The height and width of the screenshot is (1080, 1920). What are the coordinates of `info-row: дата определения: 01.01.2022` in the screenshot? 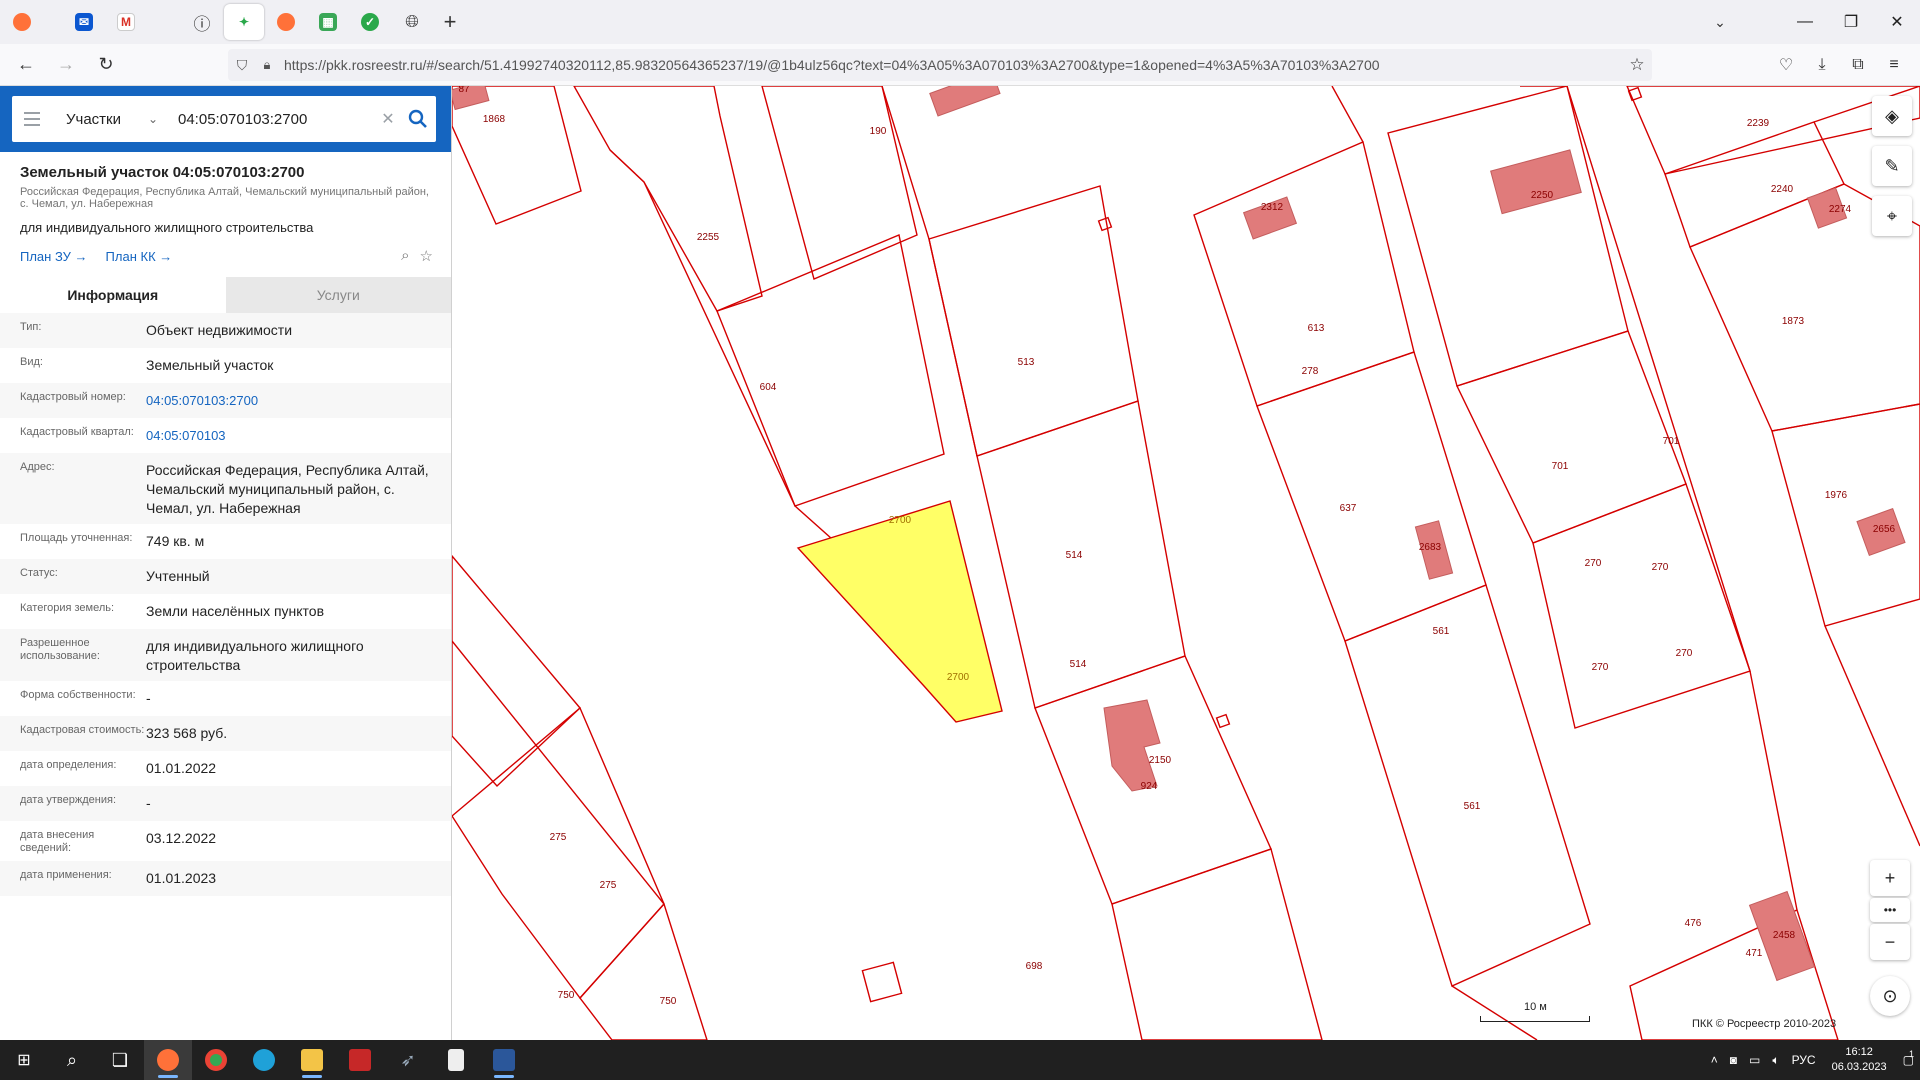 It's located at (225, 768).